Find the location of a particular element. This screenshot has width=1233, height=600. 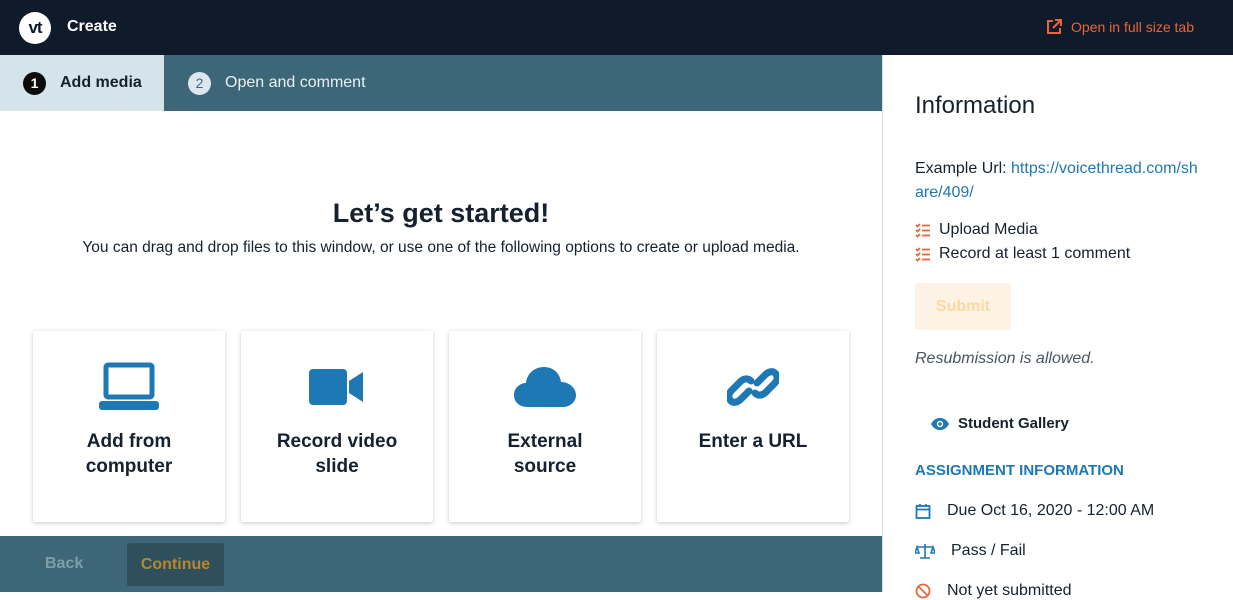

assignment-info-heading: ASSIGNMENT INFORMATION is located at coordinates (1019, 470).